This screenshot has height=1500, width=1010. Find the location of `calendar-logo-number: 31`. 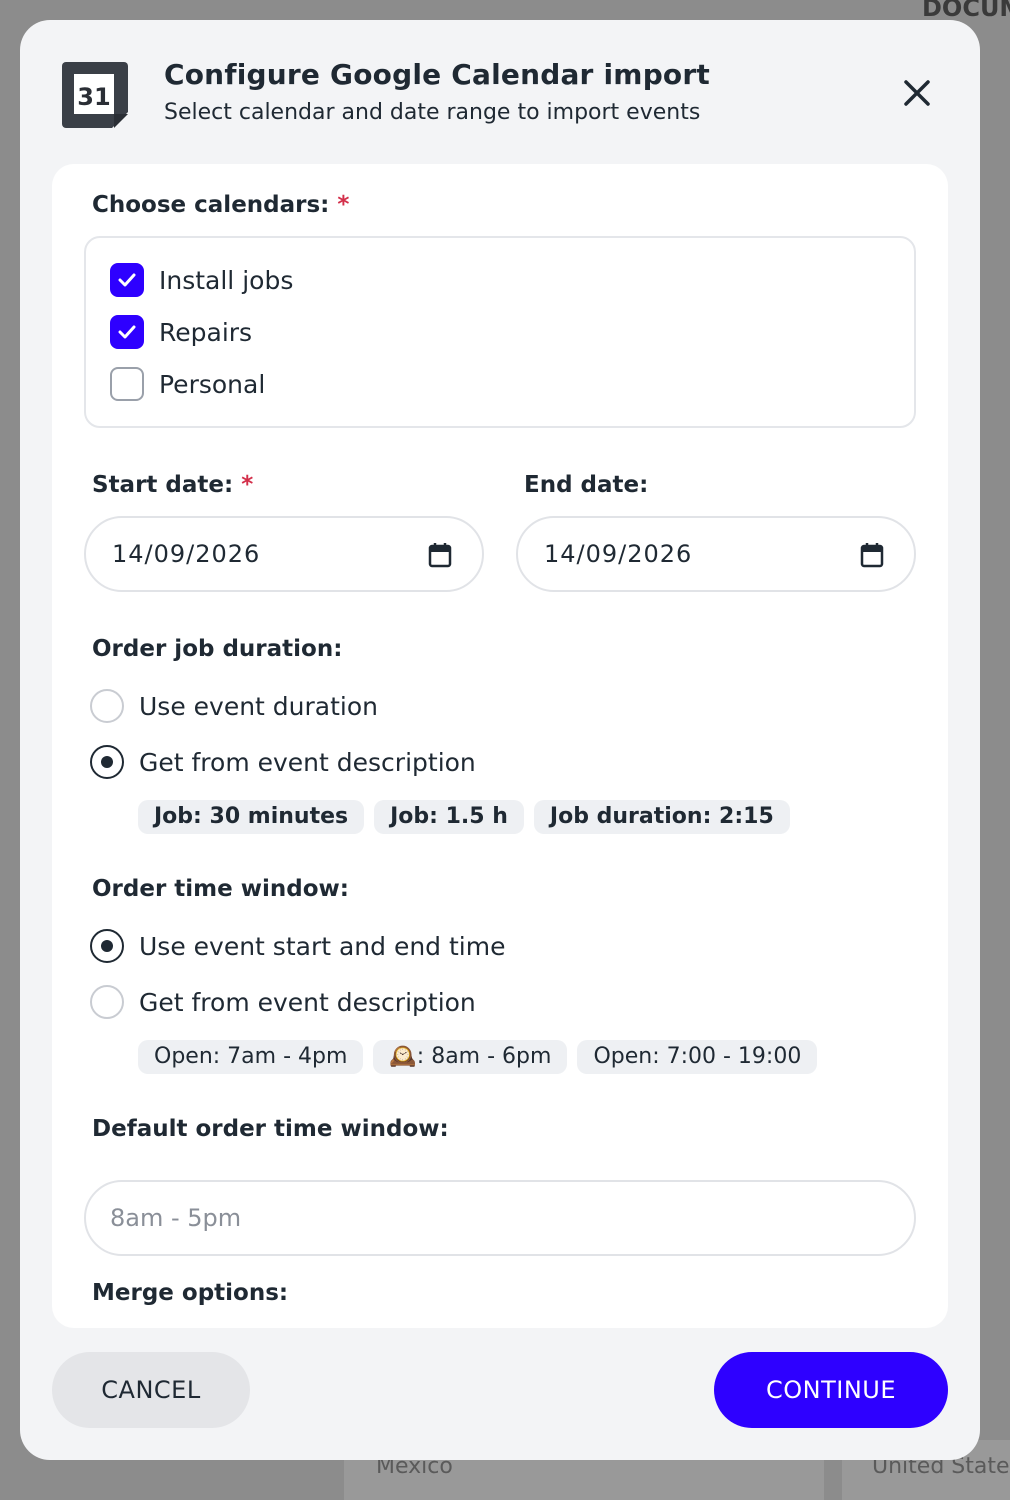

calendar-logo-number: 31 is located at coordinates (93, 97).